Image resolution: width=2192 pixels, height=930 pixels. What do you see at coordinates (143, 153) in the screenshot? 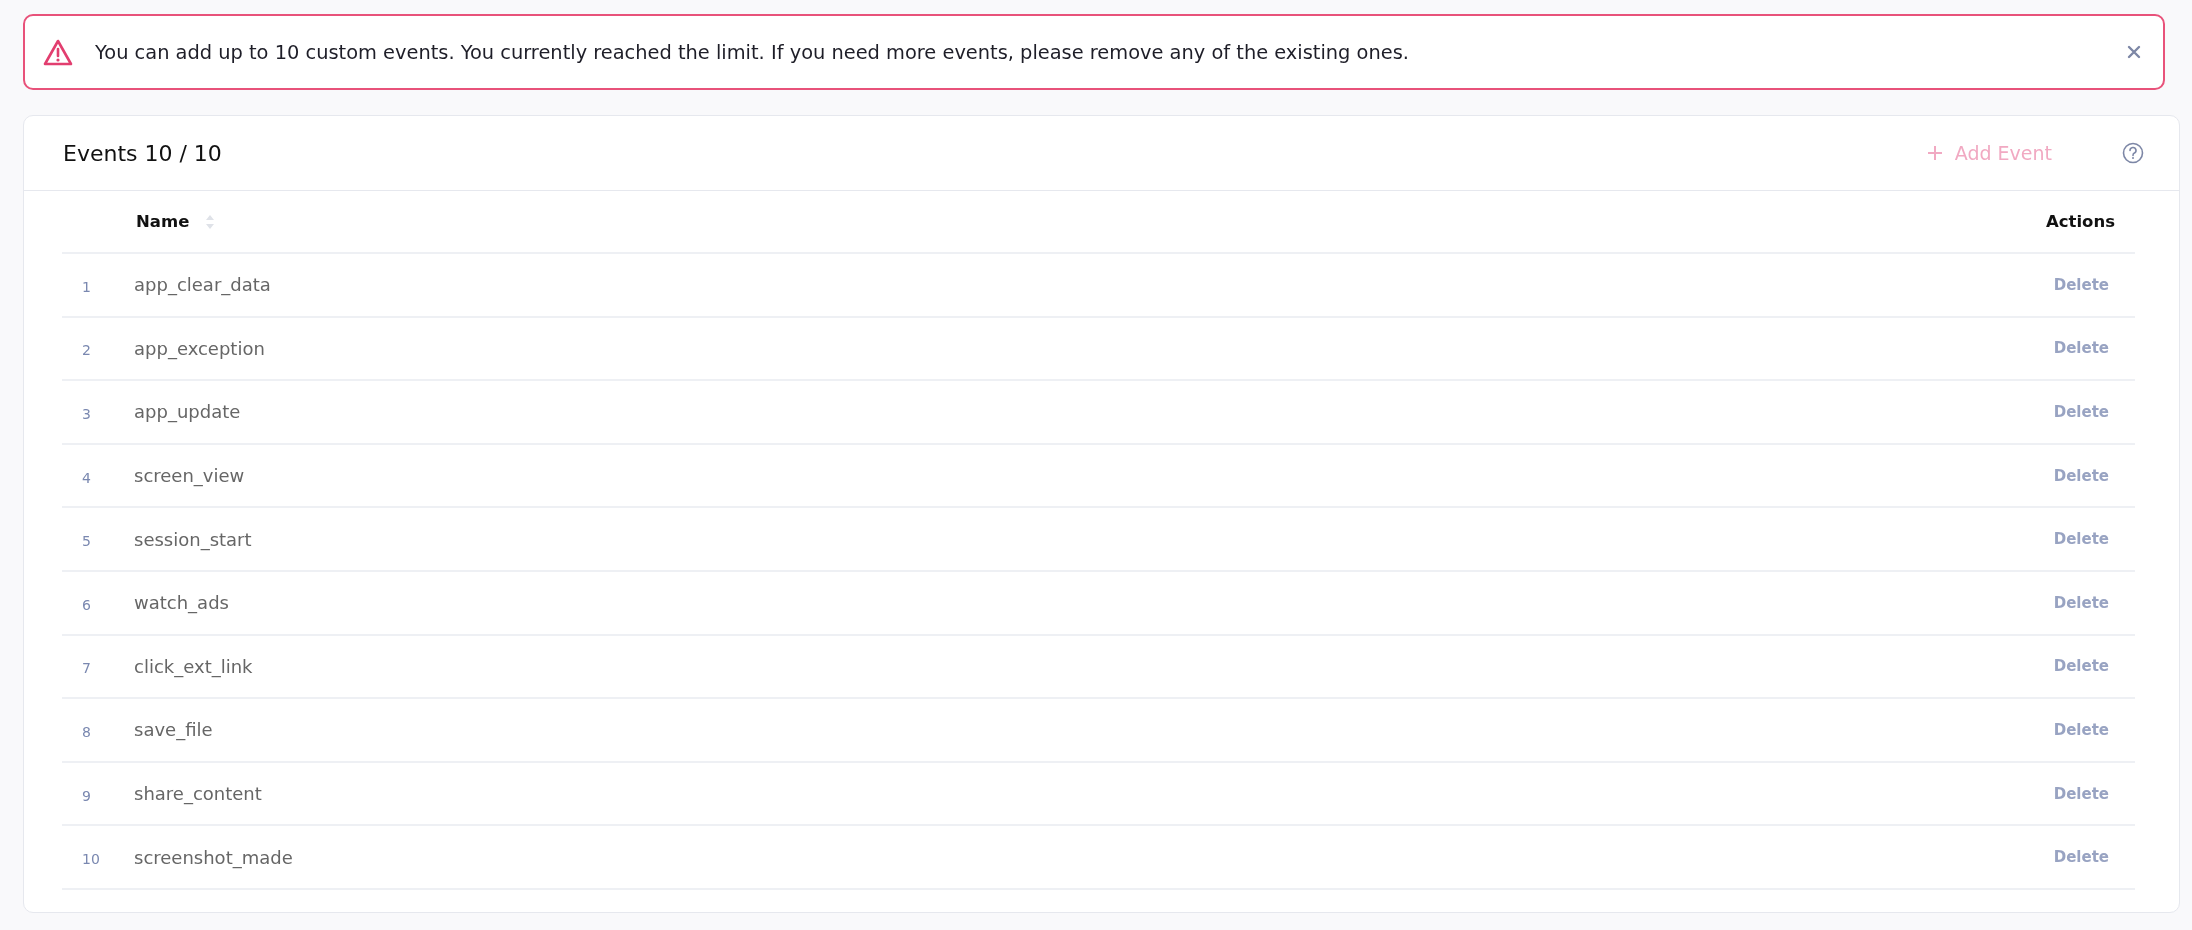
I see `panel-title: Events 10 / 10` at bounding box center [143, 153].